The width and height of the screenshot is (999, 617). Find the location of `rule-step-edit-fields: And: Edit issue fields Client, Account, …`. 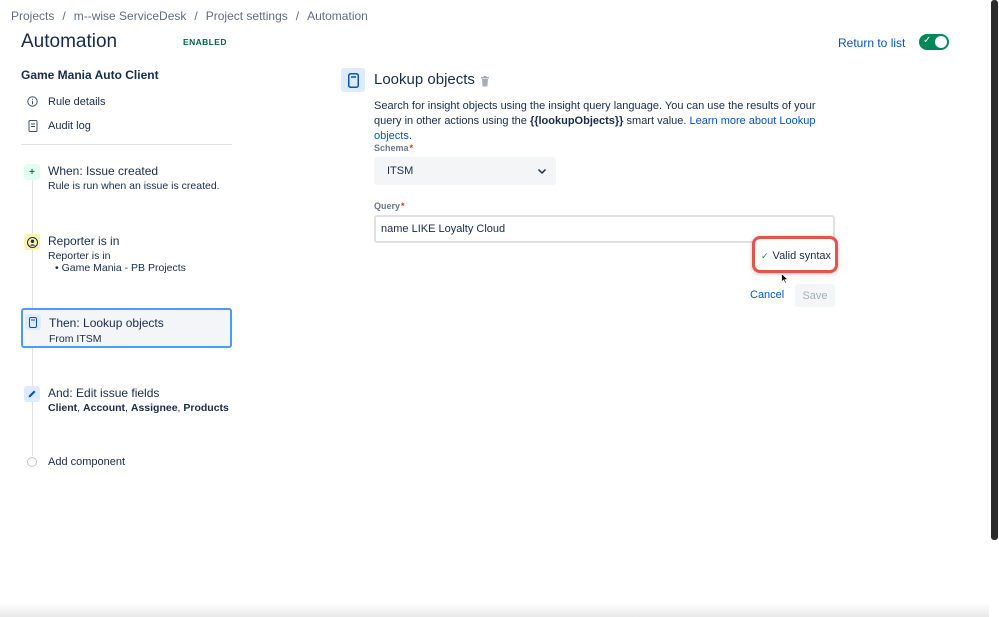

rule-step-edit-fields: And: Edit issue fields Client, Account, … is located at coordinates (126, 401).